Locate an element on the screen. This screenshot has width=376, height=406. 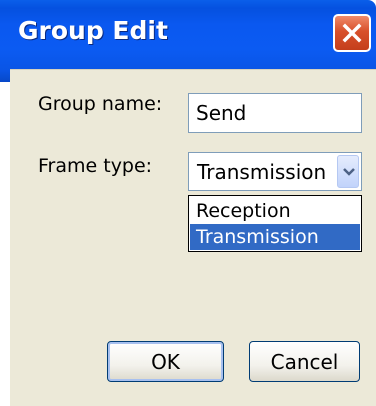
group-name-value: Send is located at coordinates (221, 113).